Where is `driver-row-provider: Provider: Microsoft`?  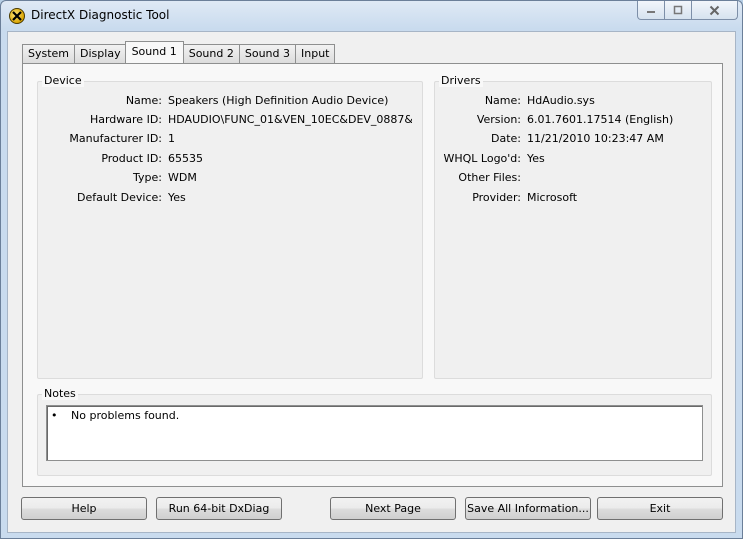 driver-row-provider: Provider: Microsoft is located at coordinates (572, 198).